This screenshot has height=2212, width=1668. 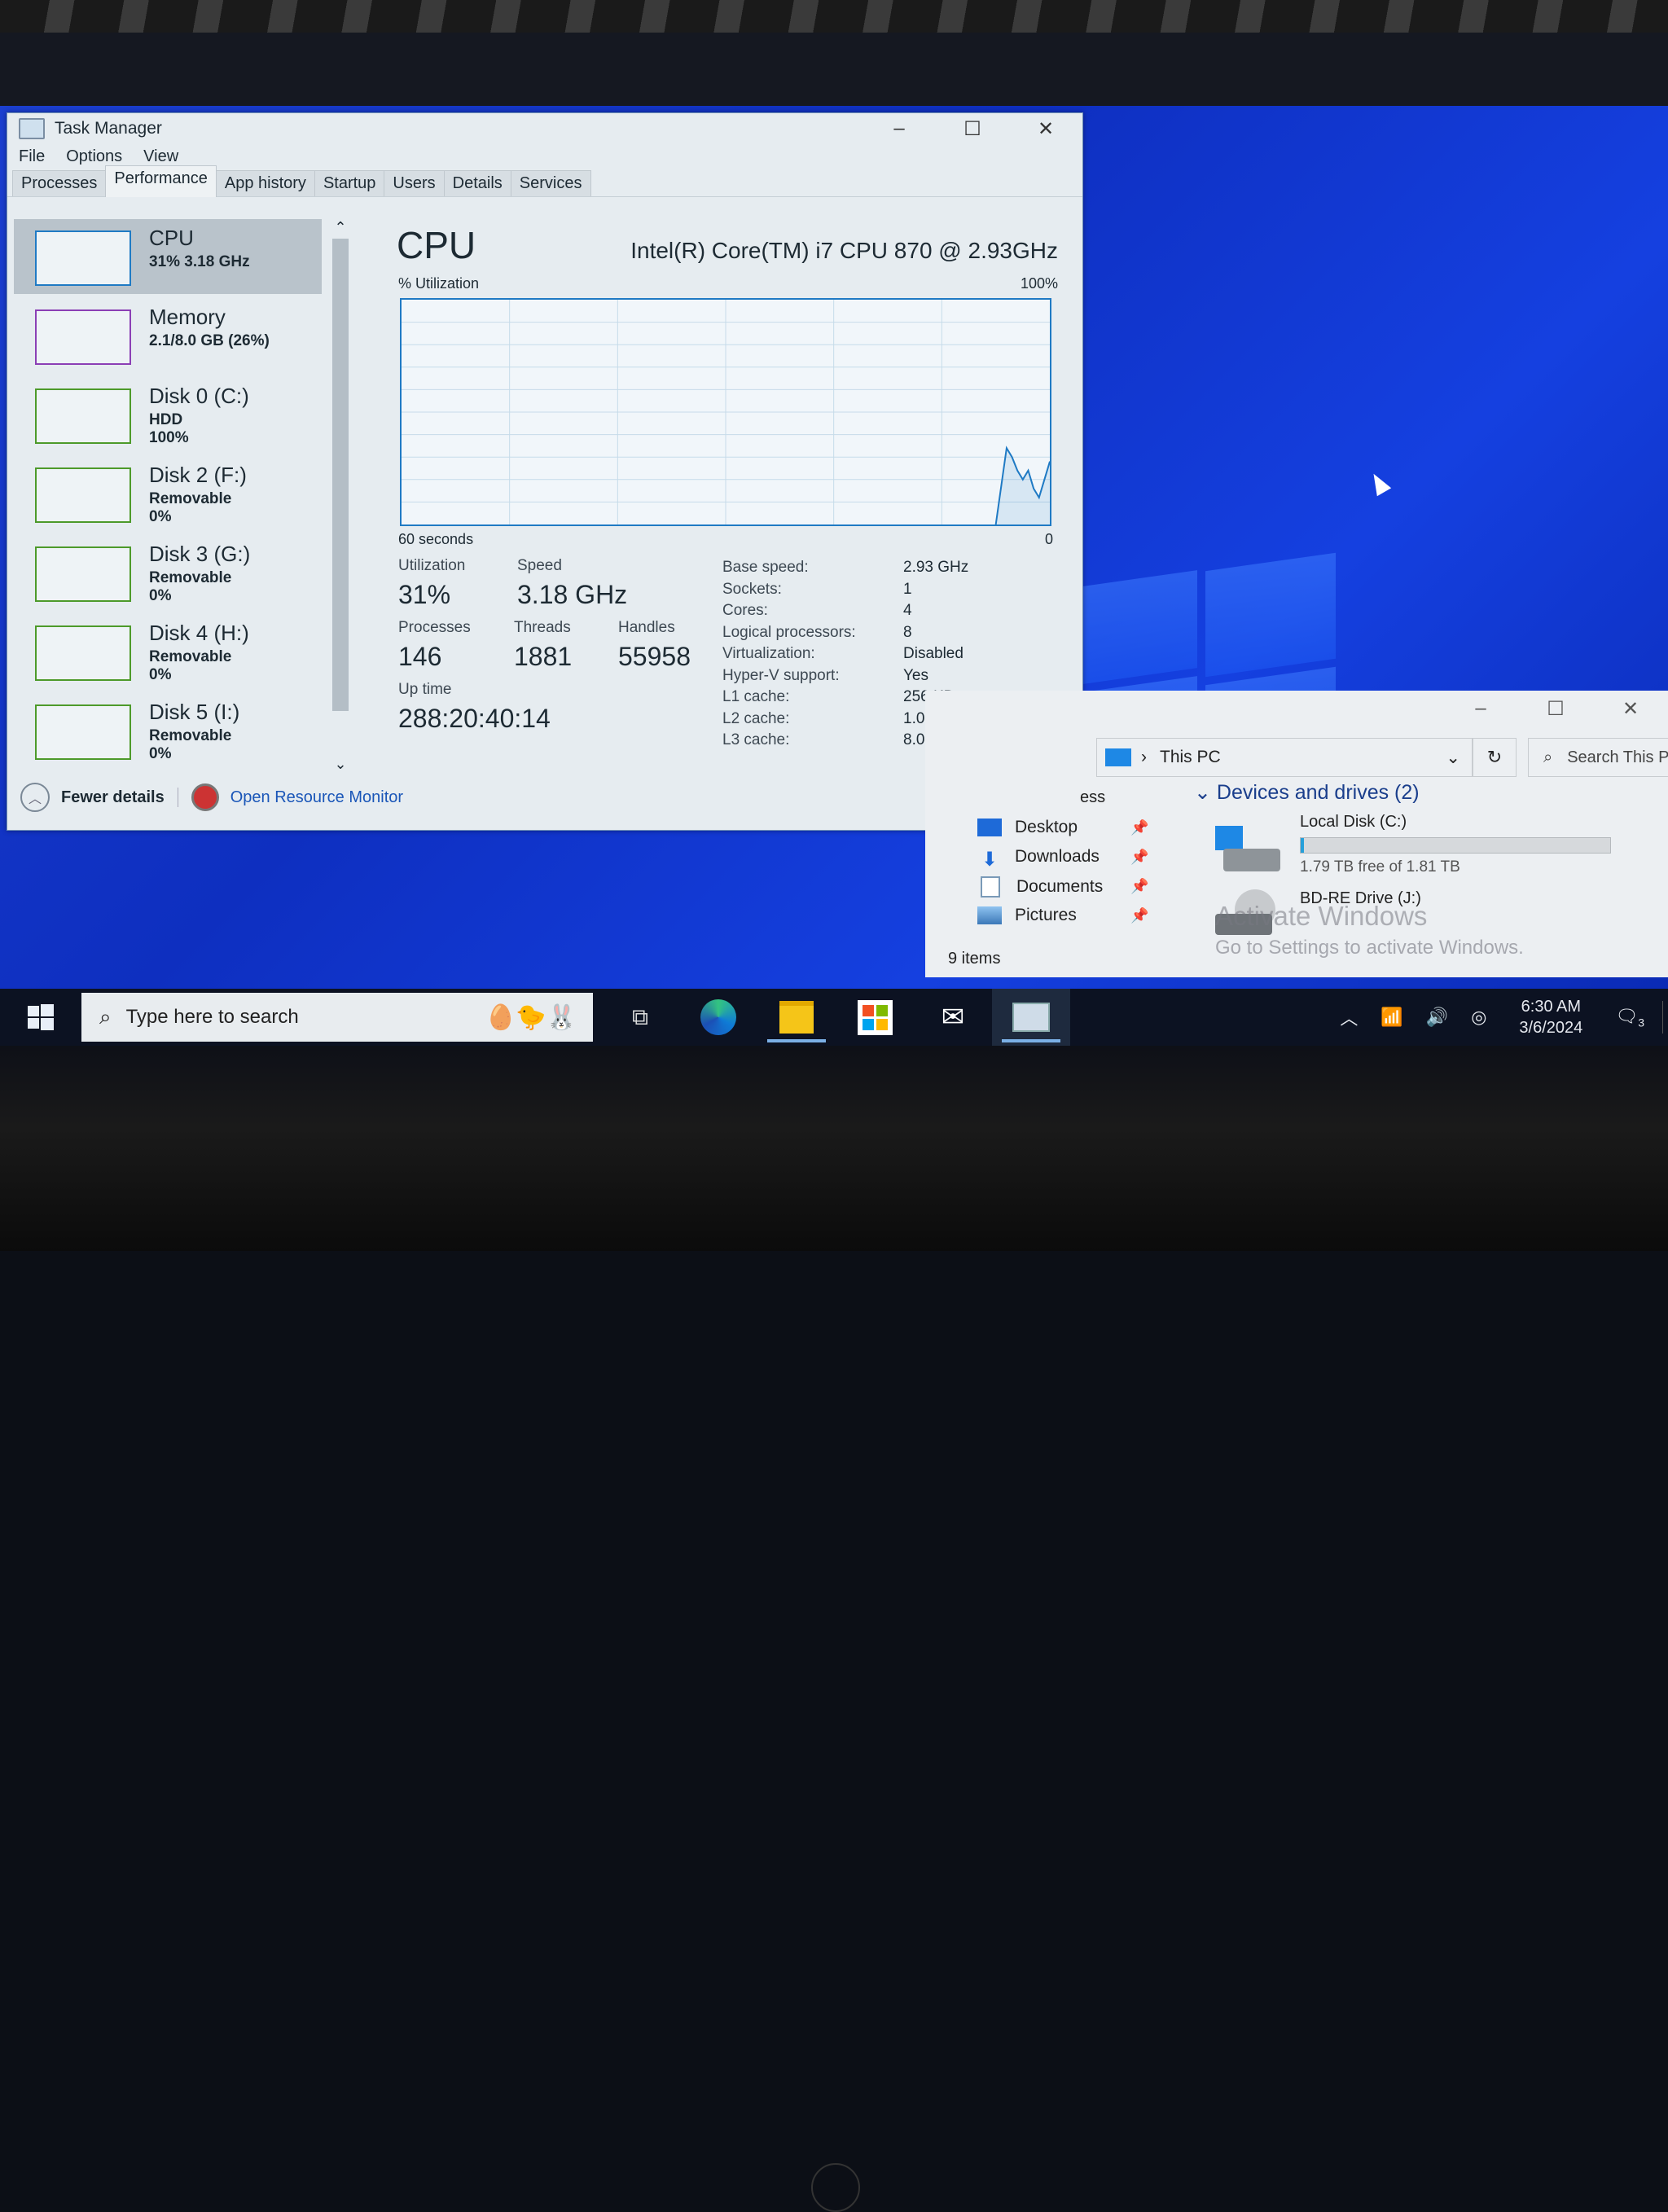 What do you see at coordinates (544, 128) in the screenshot?
I see `title-bar: Task Manager – ☐ ✕` at bounding box center [544, 128].